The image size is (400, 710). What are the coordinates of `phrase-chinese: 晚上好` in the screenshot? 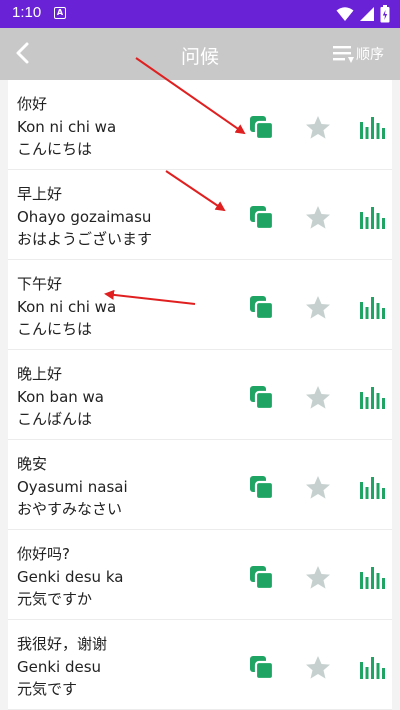 It's located at (40, 374).